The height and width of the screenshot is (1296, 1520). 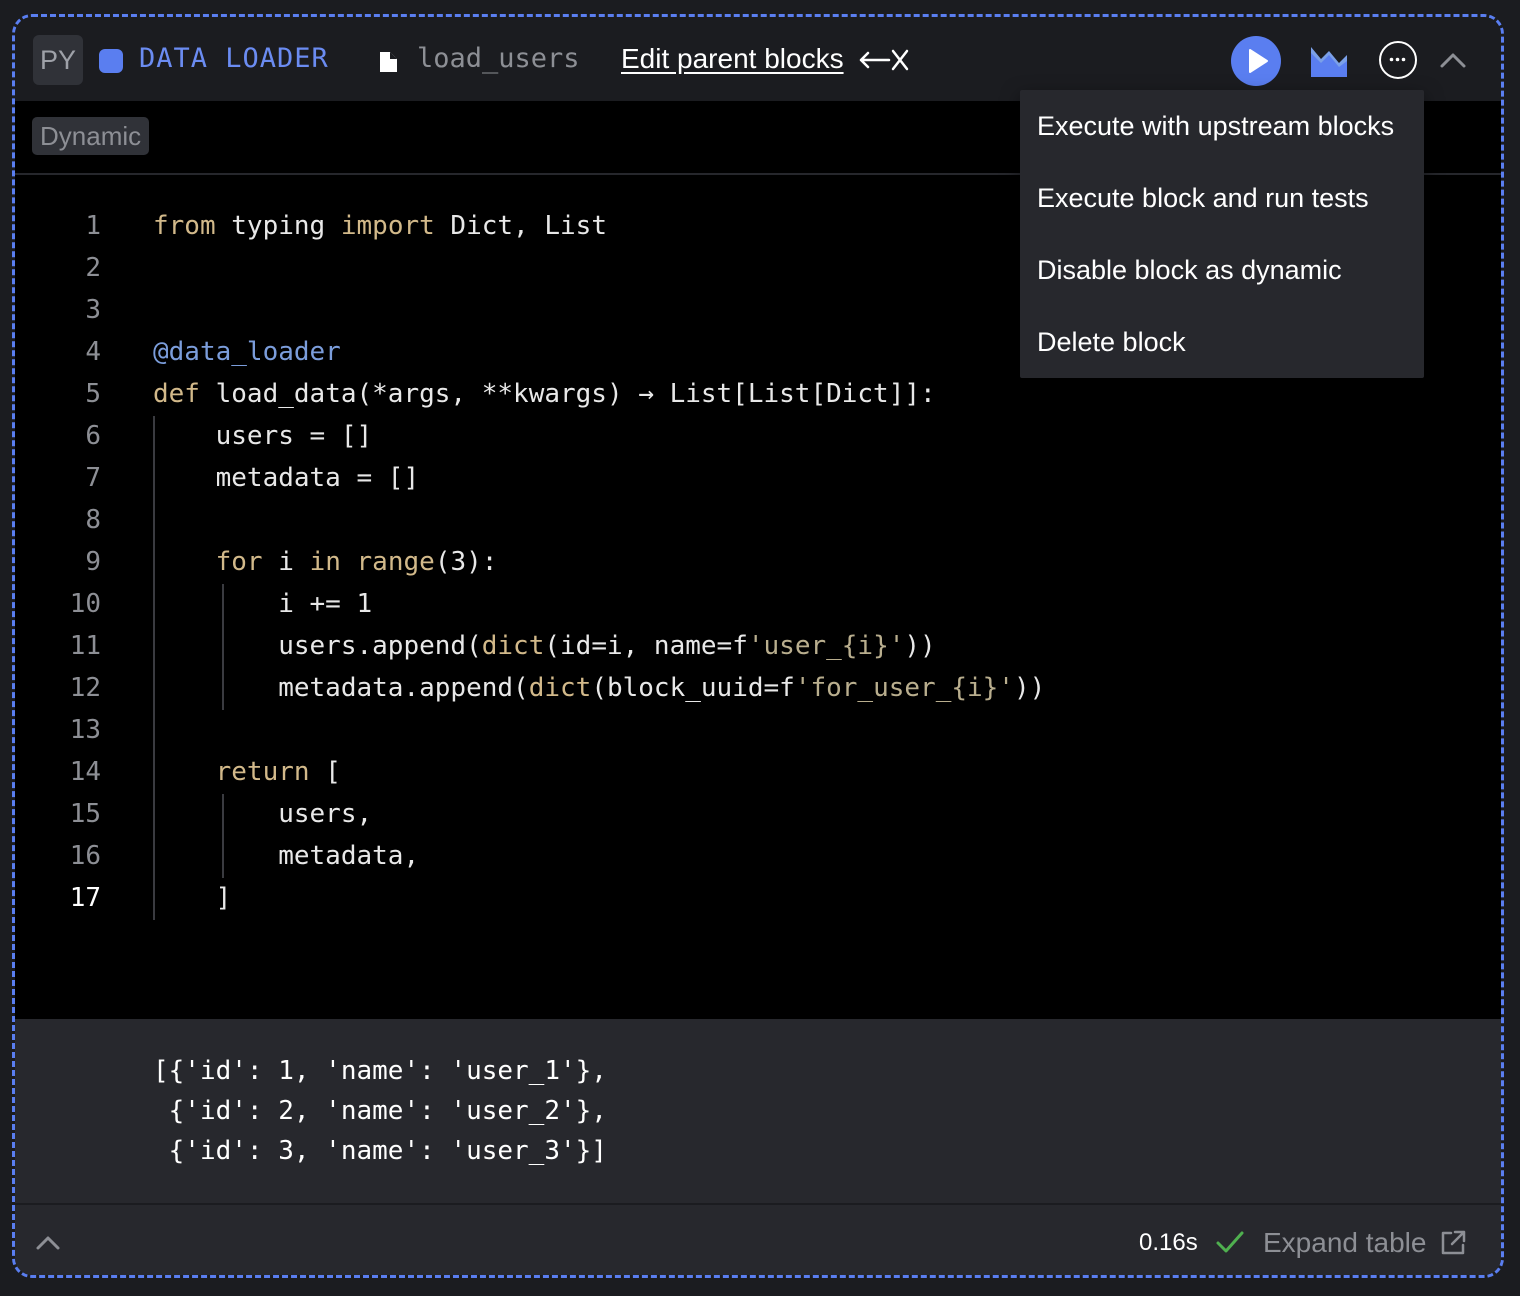 I want to click on code-line: 13, so click(x=85, y=730).